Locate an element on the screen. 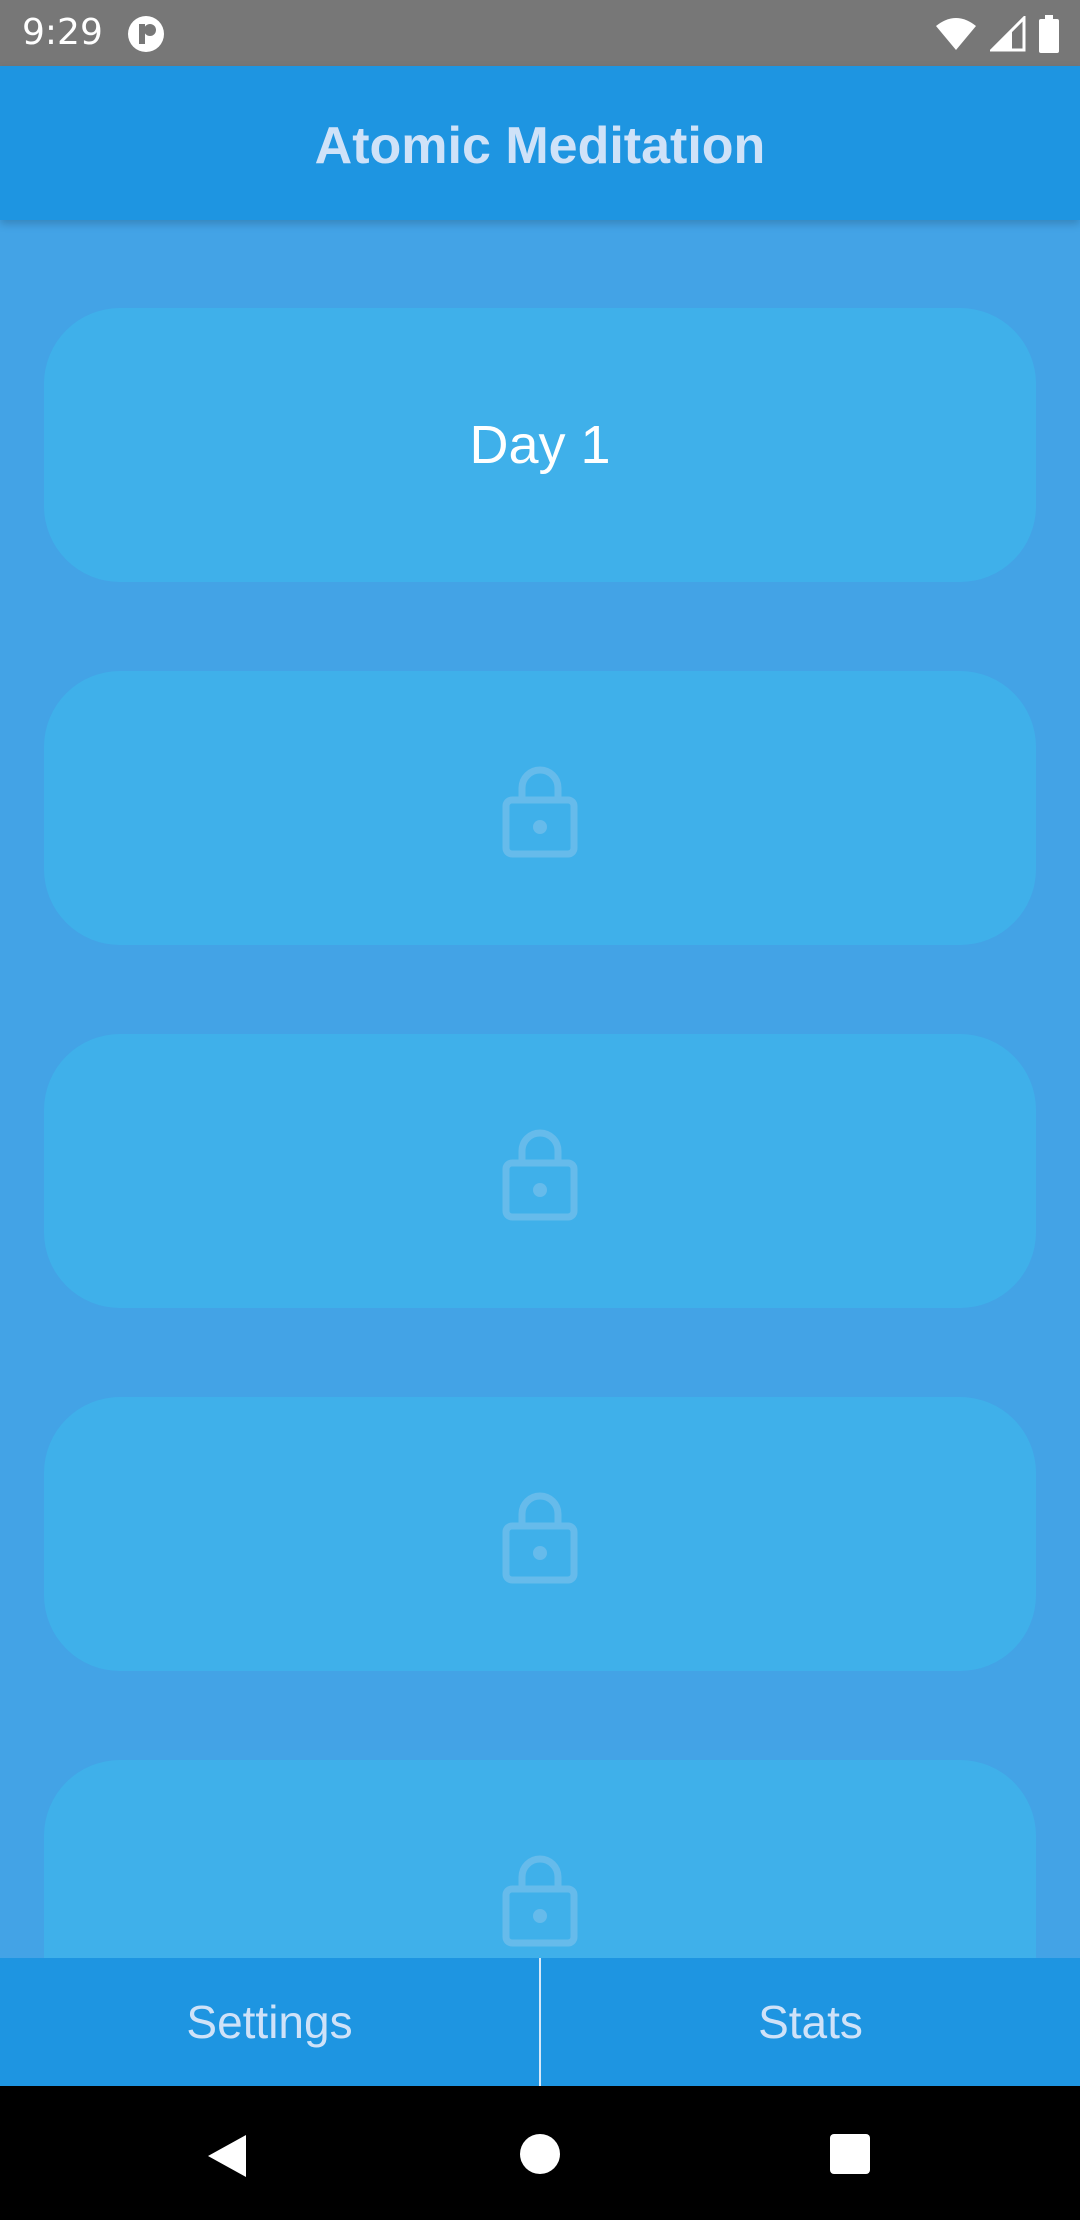 Image resolution: width=1080 pixels, height=2220 pixels. stats-button: Stats is located at coordinates (810, 2022).